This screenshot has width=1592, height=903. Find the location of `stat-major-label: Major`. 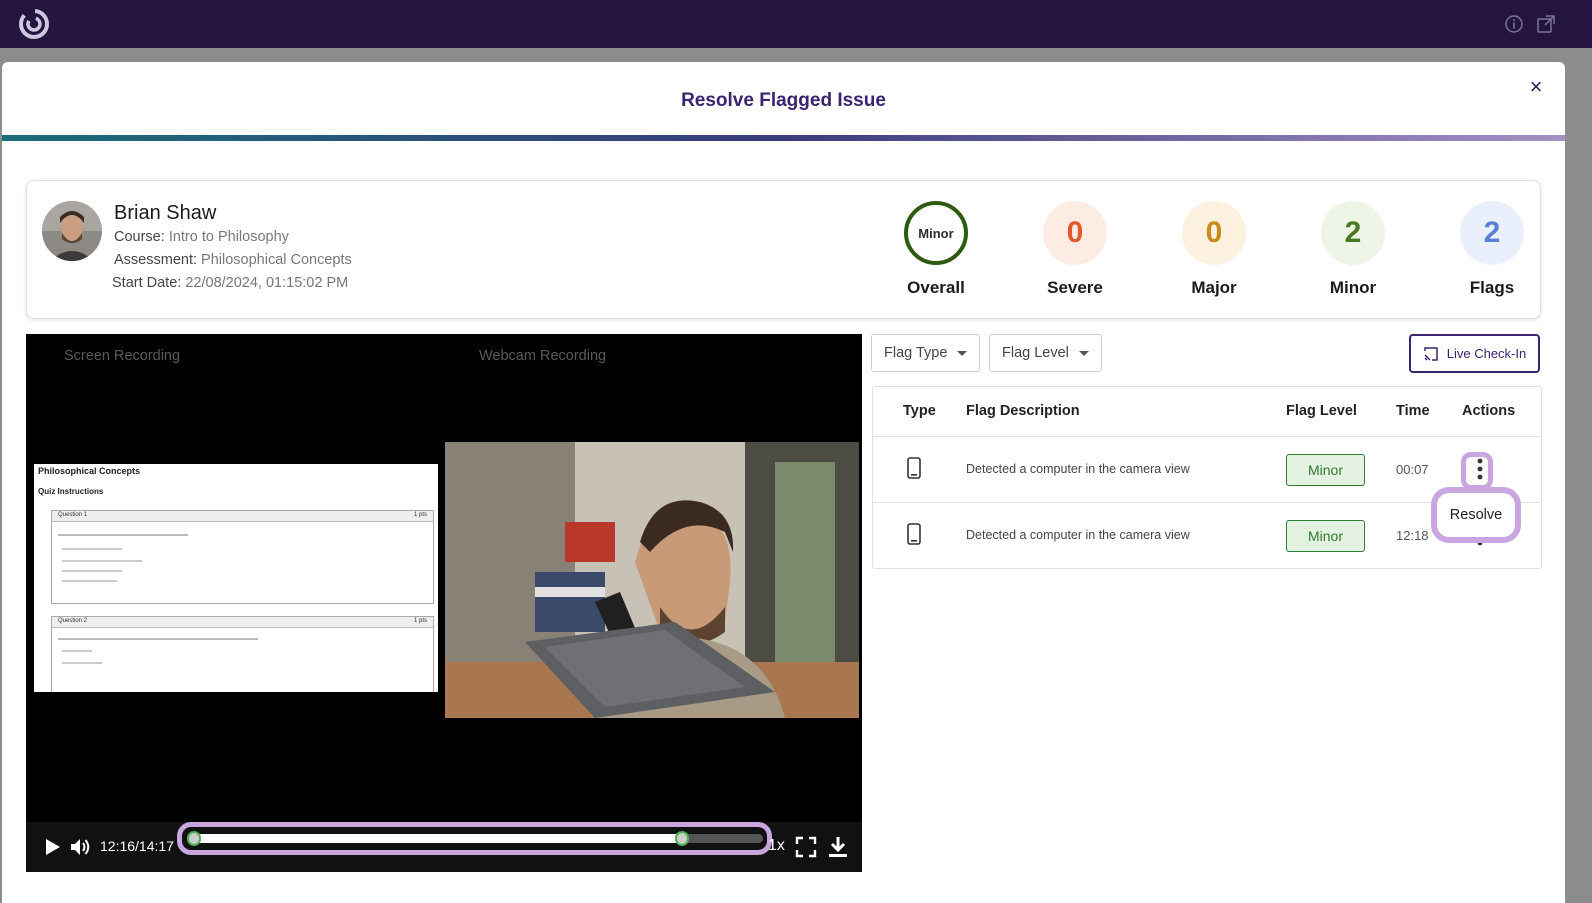

stat-major-label: Major is located at coordinates (1214, 287).